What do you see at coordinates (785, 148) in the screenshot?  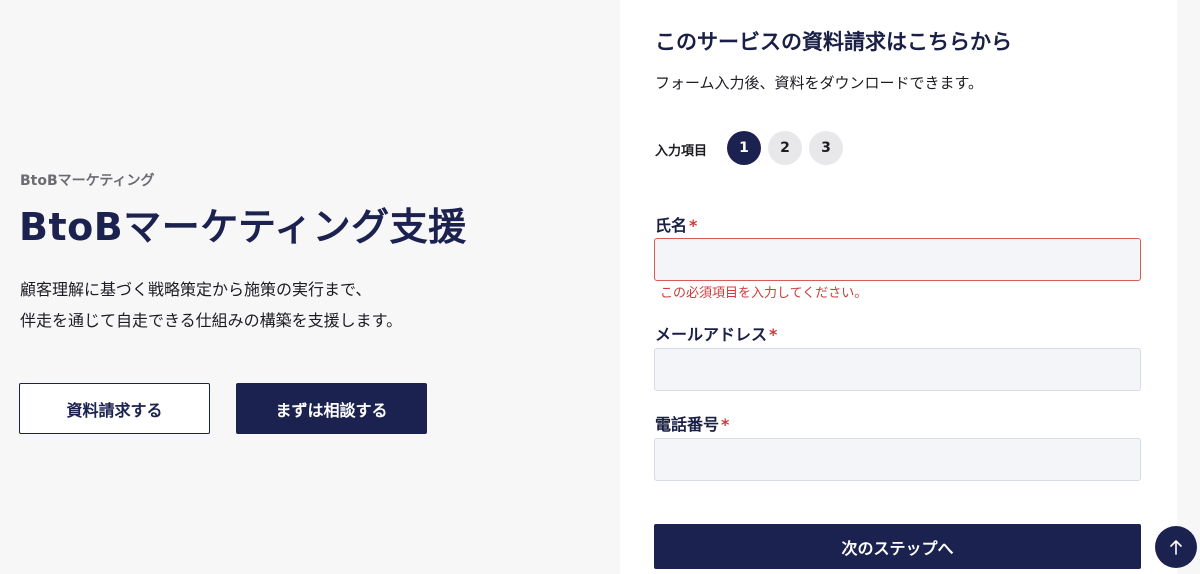 I see `step-indicator-2: 2` at bounding box center [785, 148].